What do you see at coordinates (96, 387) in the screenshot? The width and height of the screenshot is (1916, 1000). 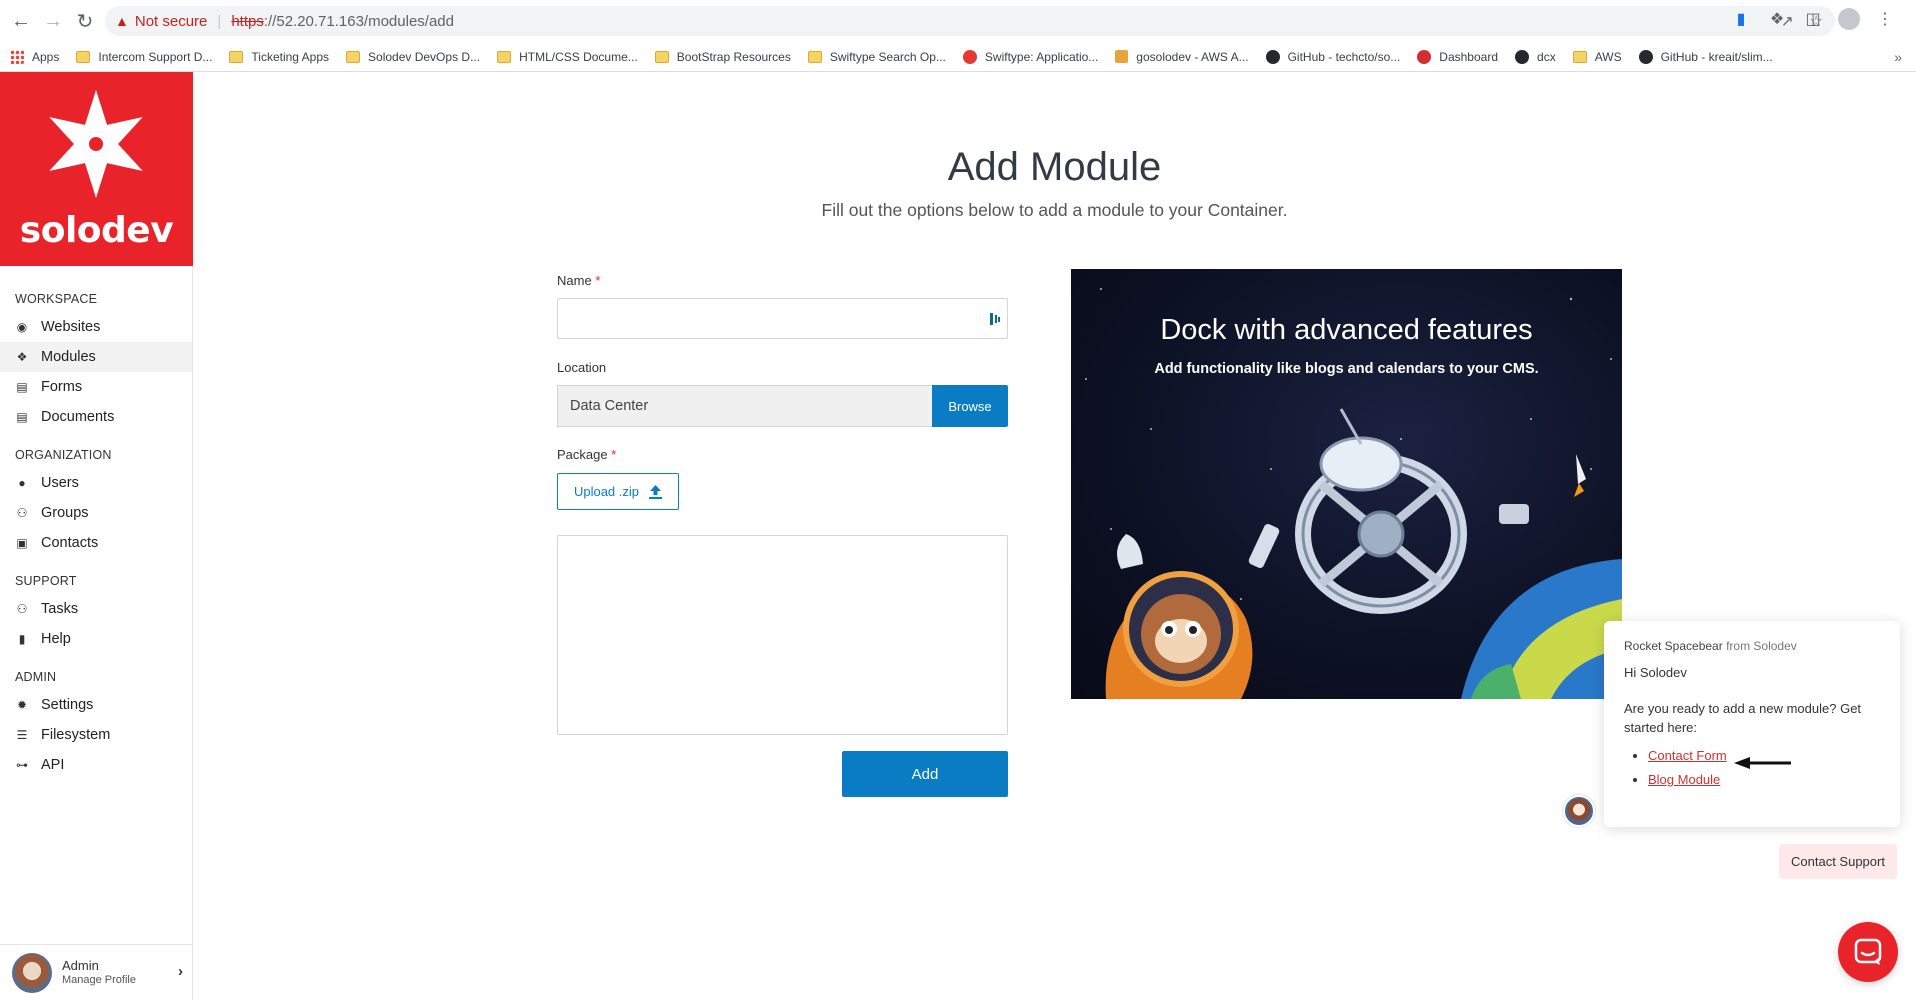 I see `sidebar-item-forms: ▤ Forms` at bounding box center [96, 387].